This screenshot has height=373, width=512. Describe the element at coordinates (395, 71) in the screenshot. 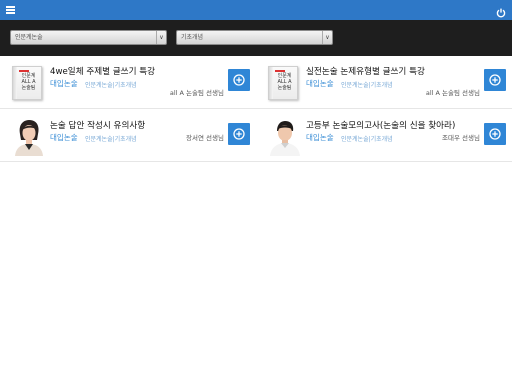

I see `course-title: 실전논술 논제유형별 글쓰기 특강` at that location.